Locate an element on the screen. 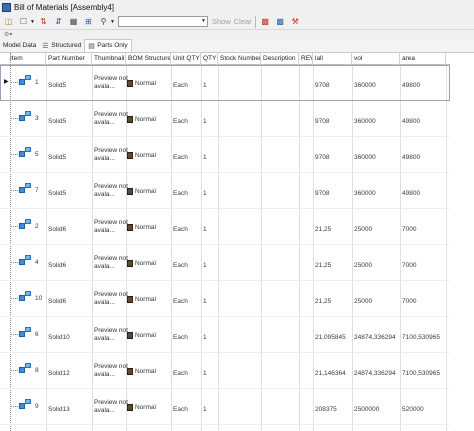 The height and width of the screenshot is (431, 474). cell-area: 520000 is located at coordinates (413, 409).